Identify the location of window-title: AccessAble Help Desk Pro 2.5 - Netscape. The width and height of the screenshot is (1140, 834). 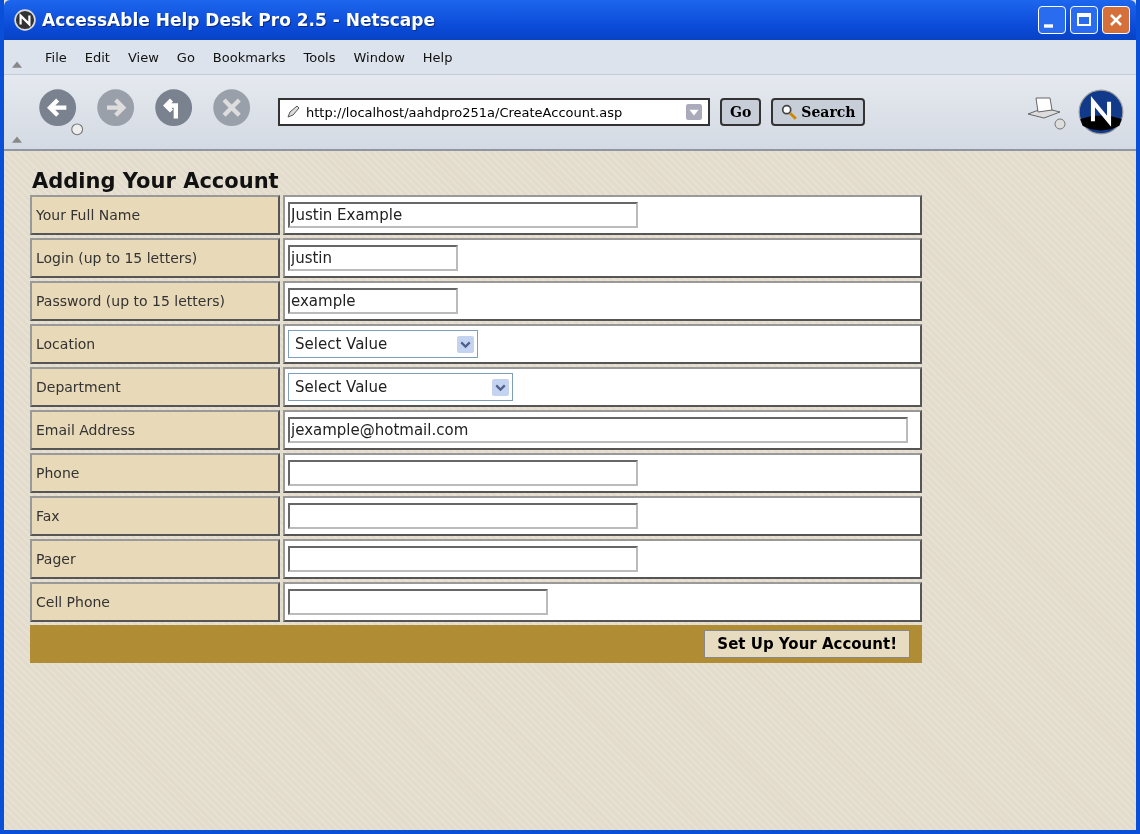
(239, 20).